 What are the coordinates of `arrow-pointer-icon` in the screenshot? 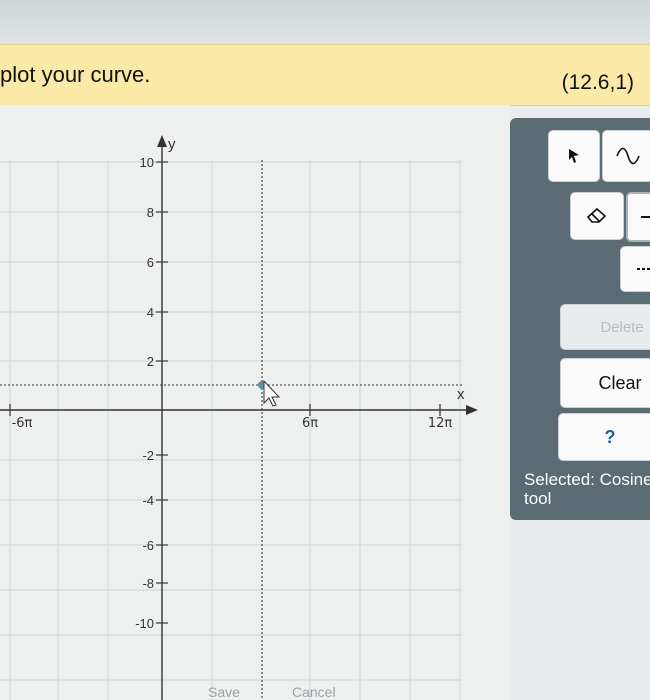 It's located at (574, 156).